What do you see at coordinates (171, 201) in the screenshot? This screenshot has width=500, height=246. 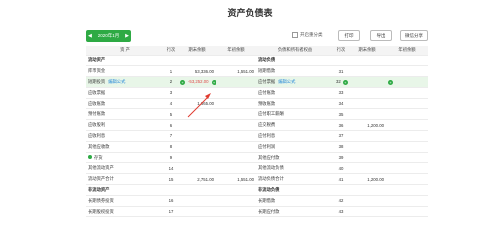 I see `asset-line-cell: 16` at bounding box center [171, 201].